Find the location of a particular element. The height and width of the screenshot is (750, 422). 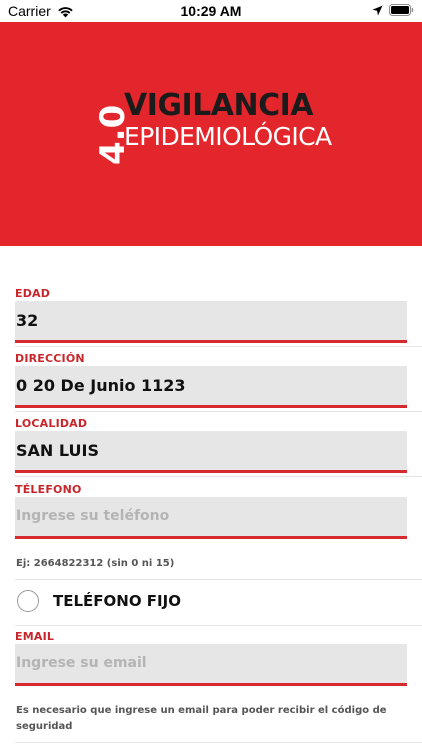

status-bar-right is located at coordinates (393, 10).